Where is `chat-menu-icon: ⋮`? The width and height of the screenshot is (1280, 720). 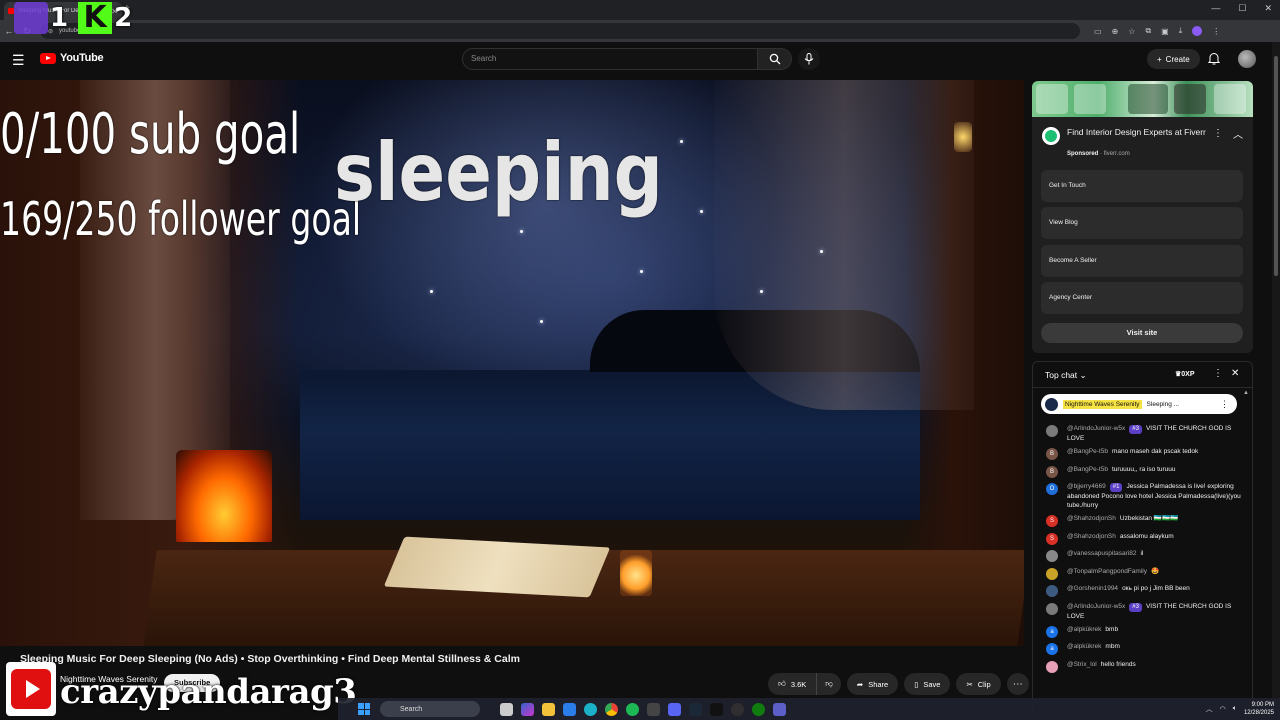
chat-menu-icon: ⋮ is located at coordinates (1218, 373).